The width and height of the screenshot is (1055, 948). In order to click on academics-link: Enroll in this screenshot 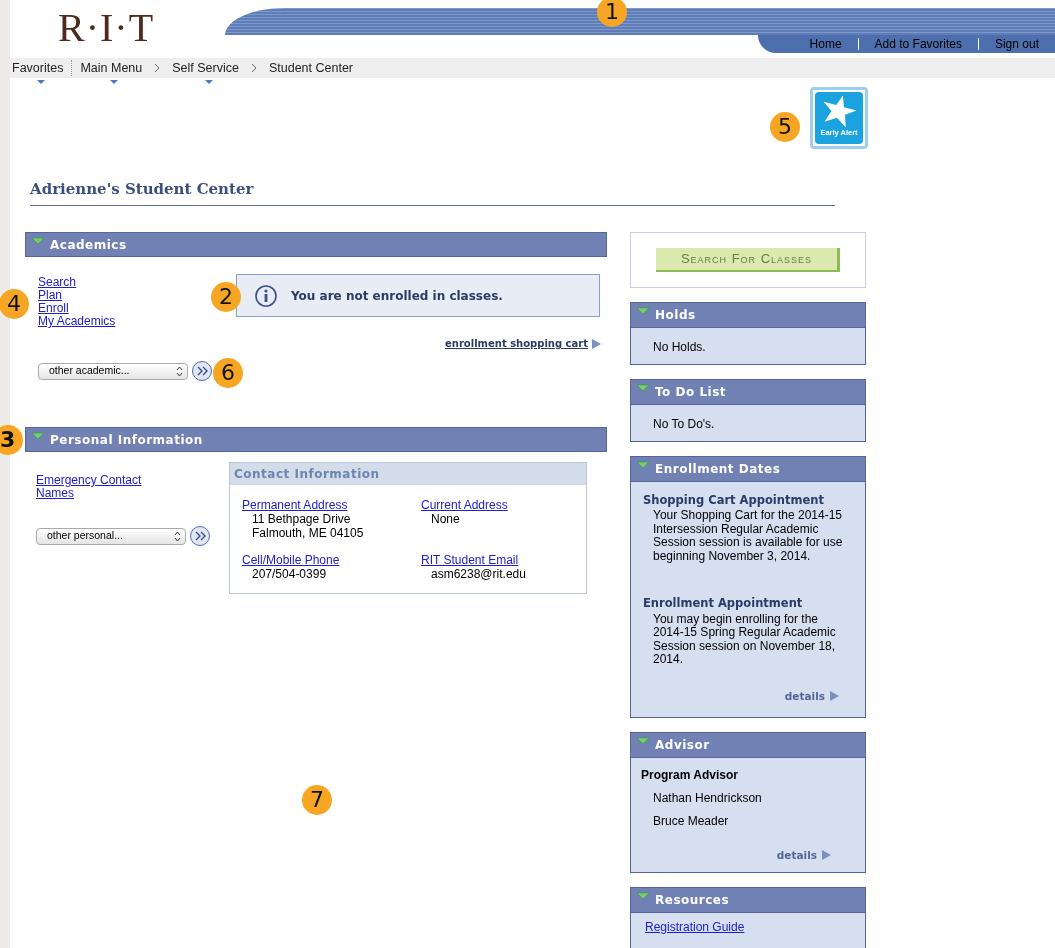, I will do `click(53, 308)`.